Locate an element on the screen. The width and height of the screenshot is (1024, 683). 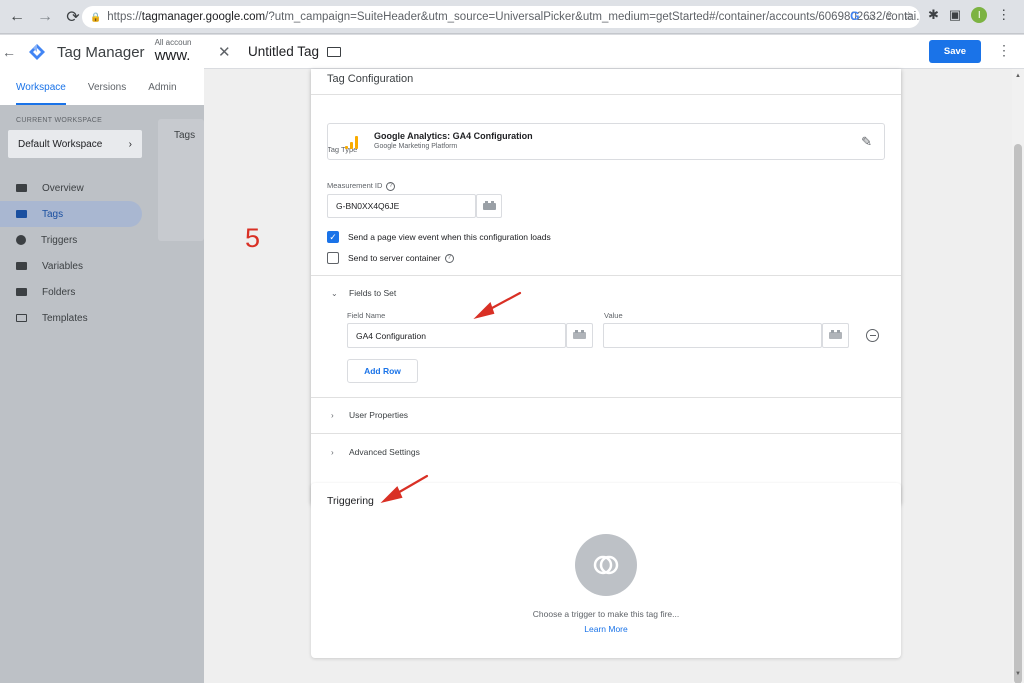
field-name-variable-button is located at coordinates (579, 335).